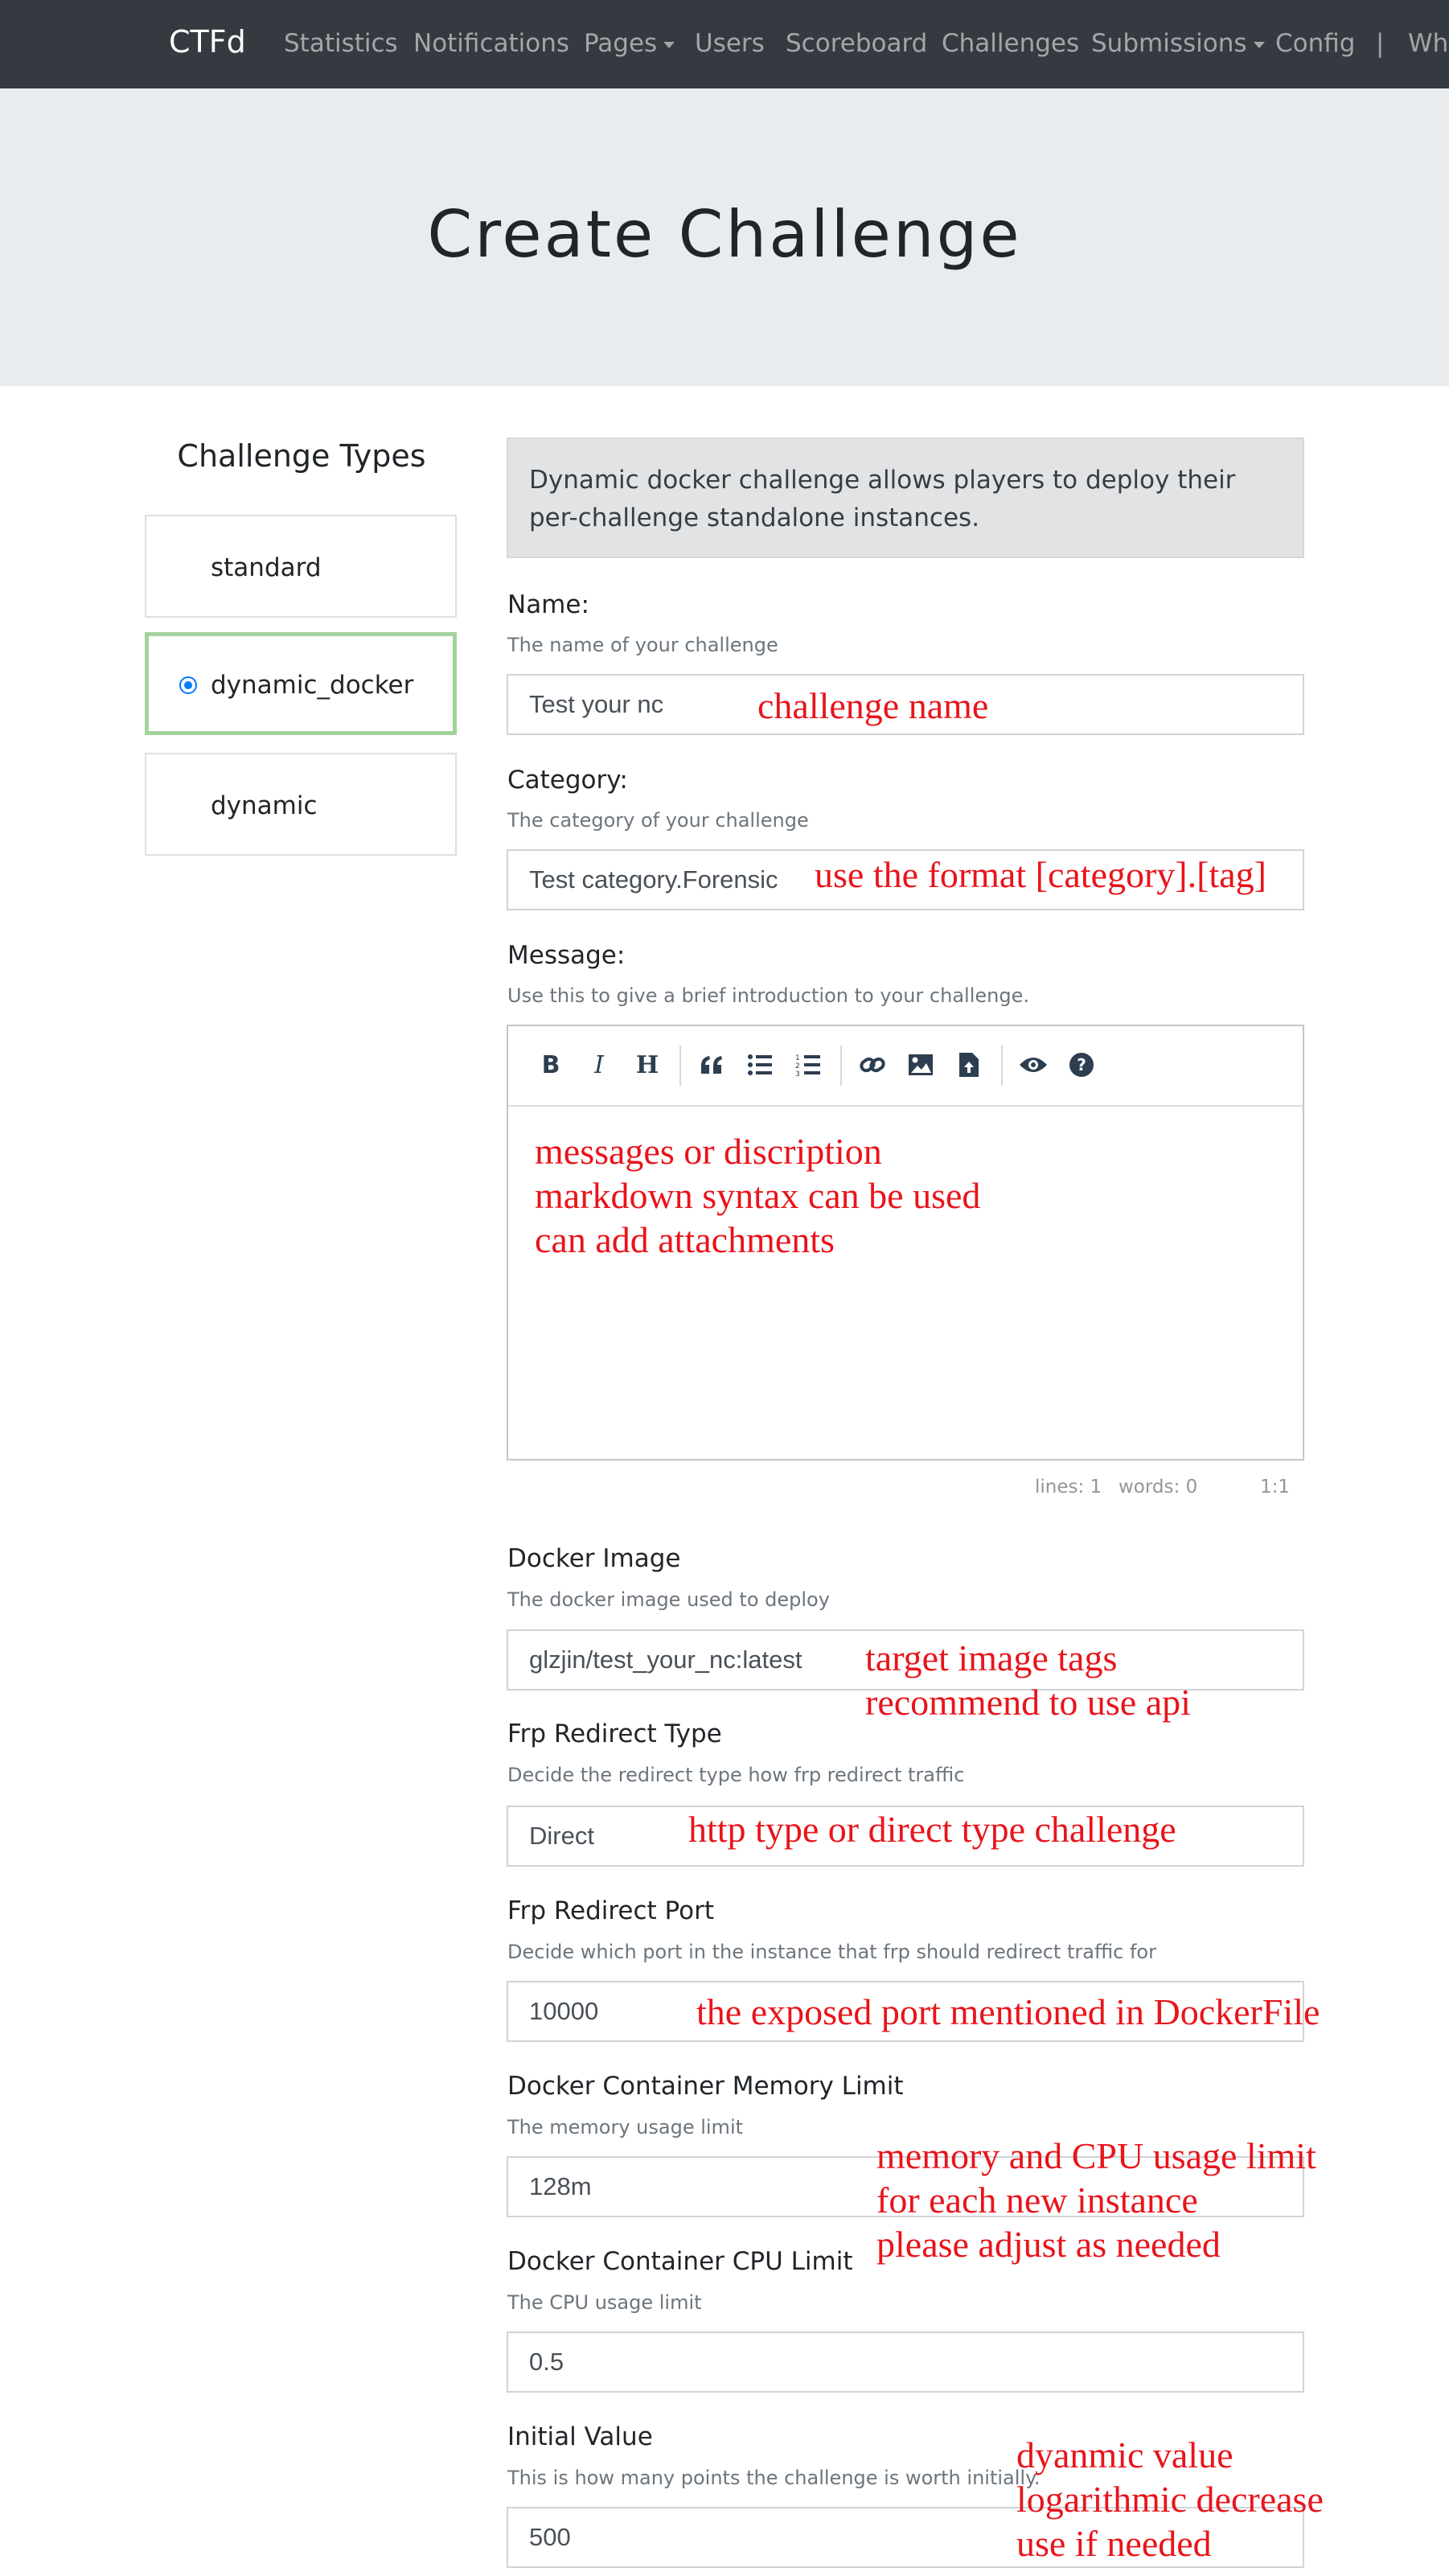 The image size is (1449, 2576). What do you see at coordinates (621, 43) in the screenshot?
I see `nav-pages-label: Pages` at bounding box center [621, 43].